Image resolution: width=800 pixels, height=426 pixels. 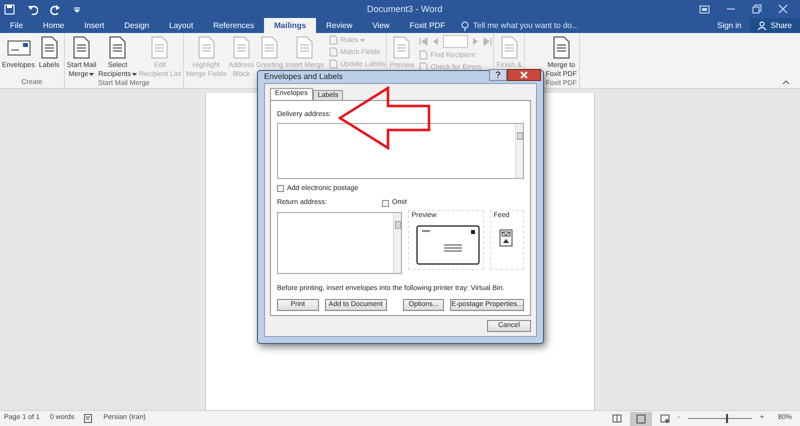 I want to click on ribbon-tab: Layout, so click(x=181, y=25).